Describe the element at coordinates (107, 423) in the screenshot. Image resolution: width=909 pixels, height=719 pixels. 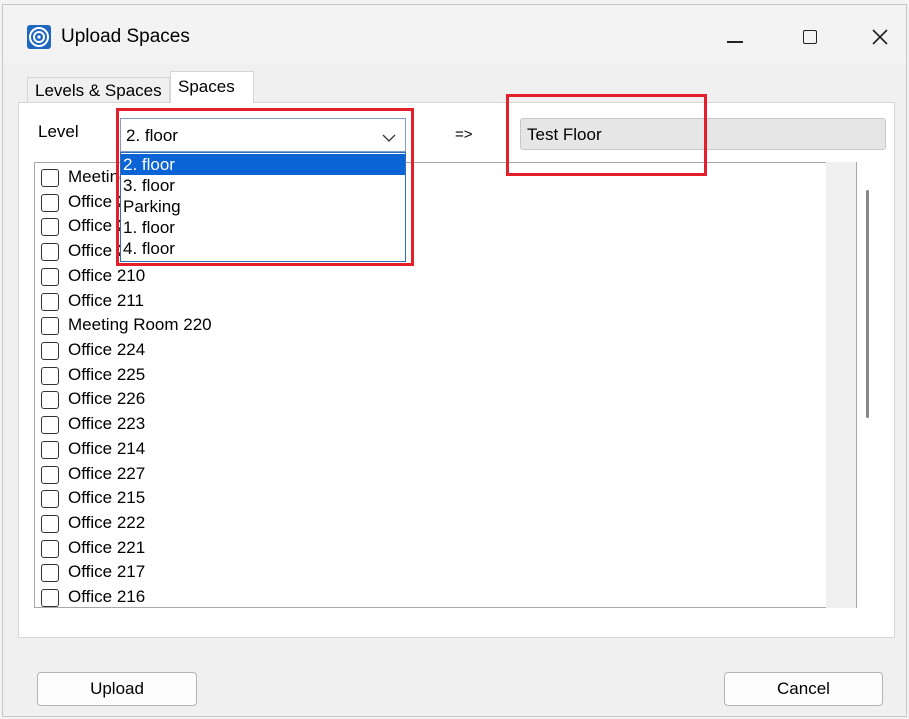
I see `space-label: Office 223` at that location.